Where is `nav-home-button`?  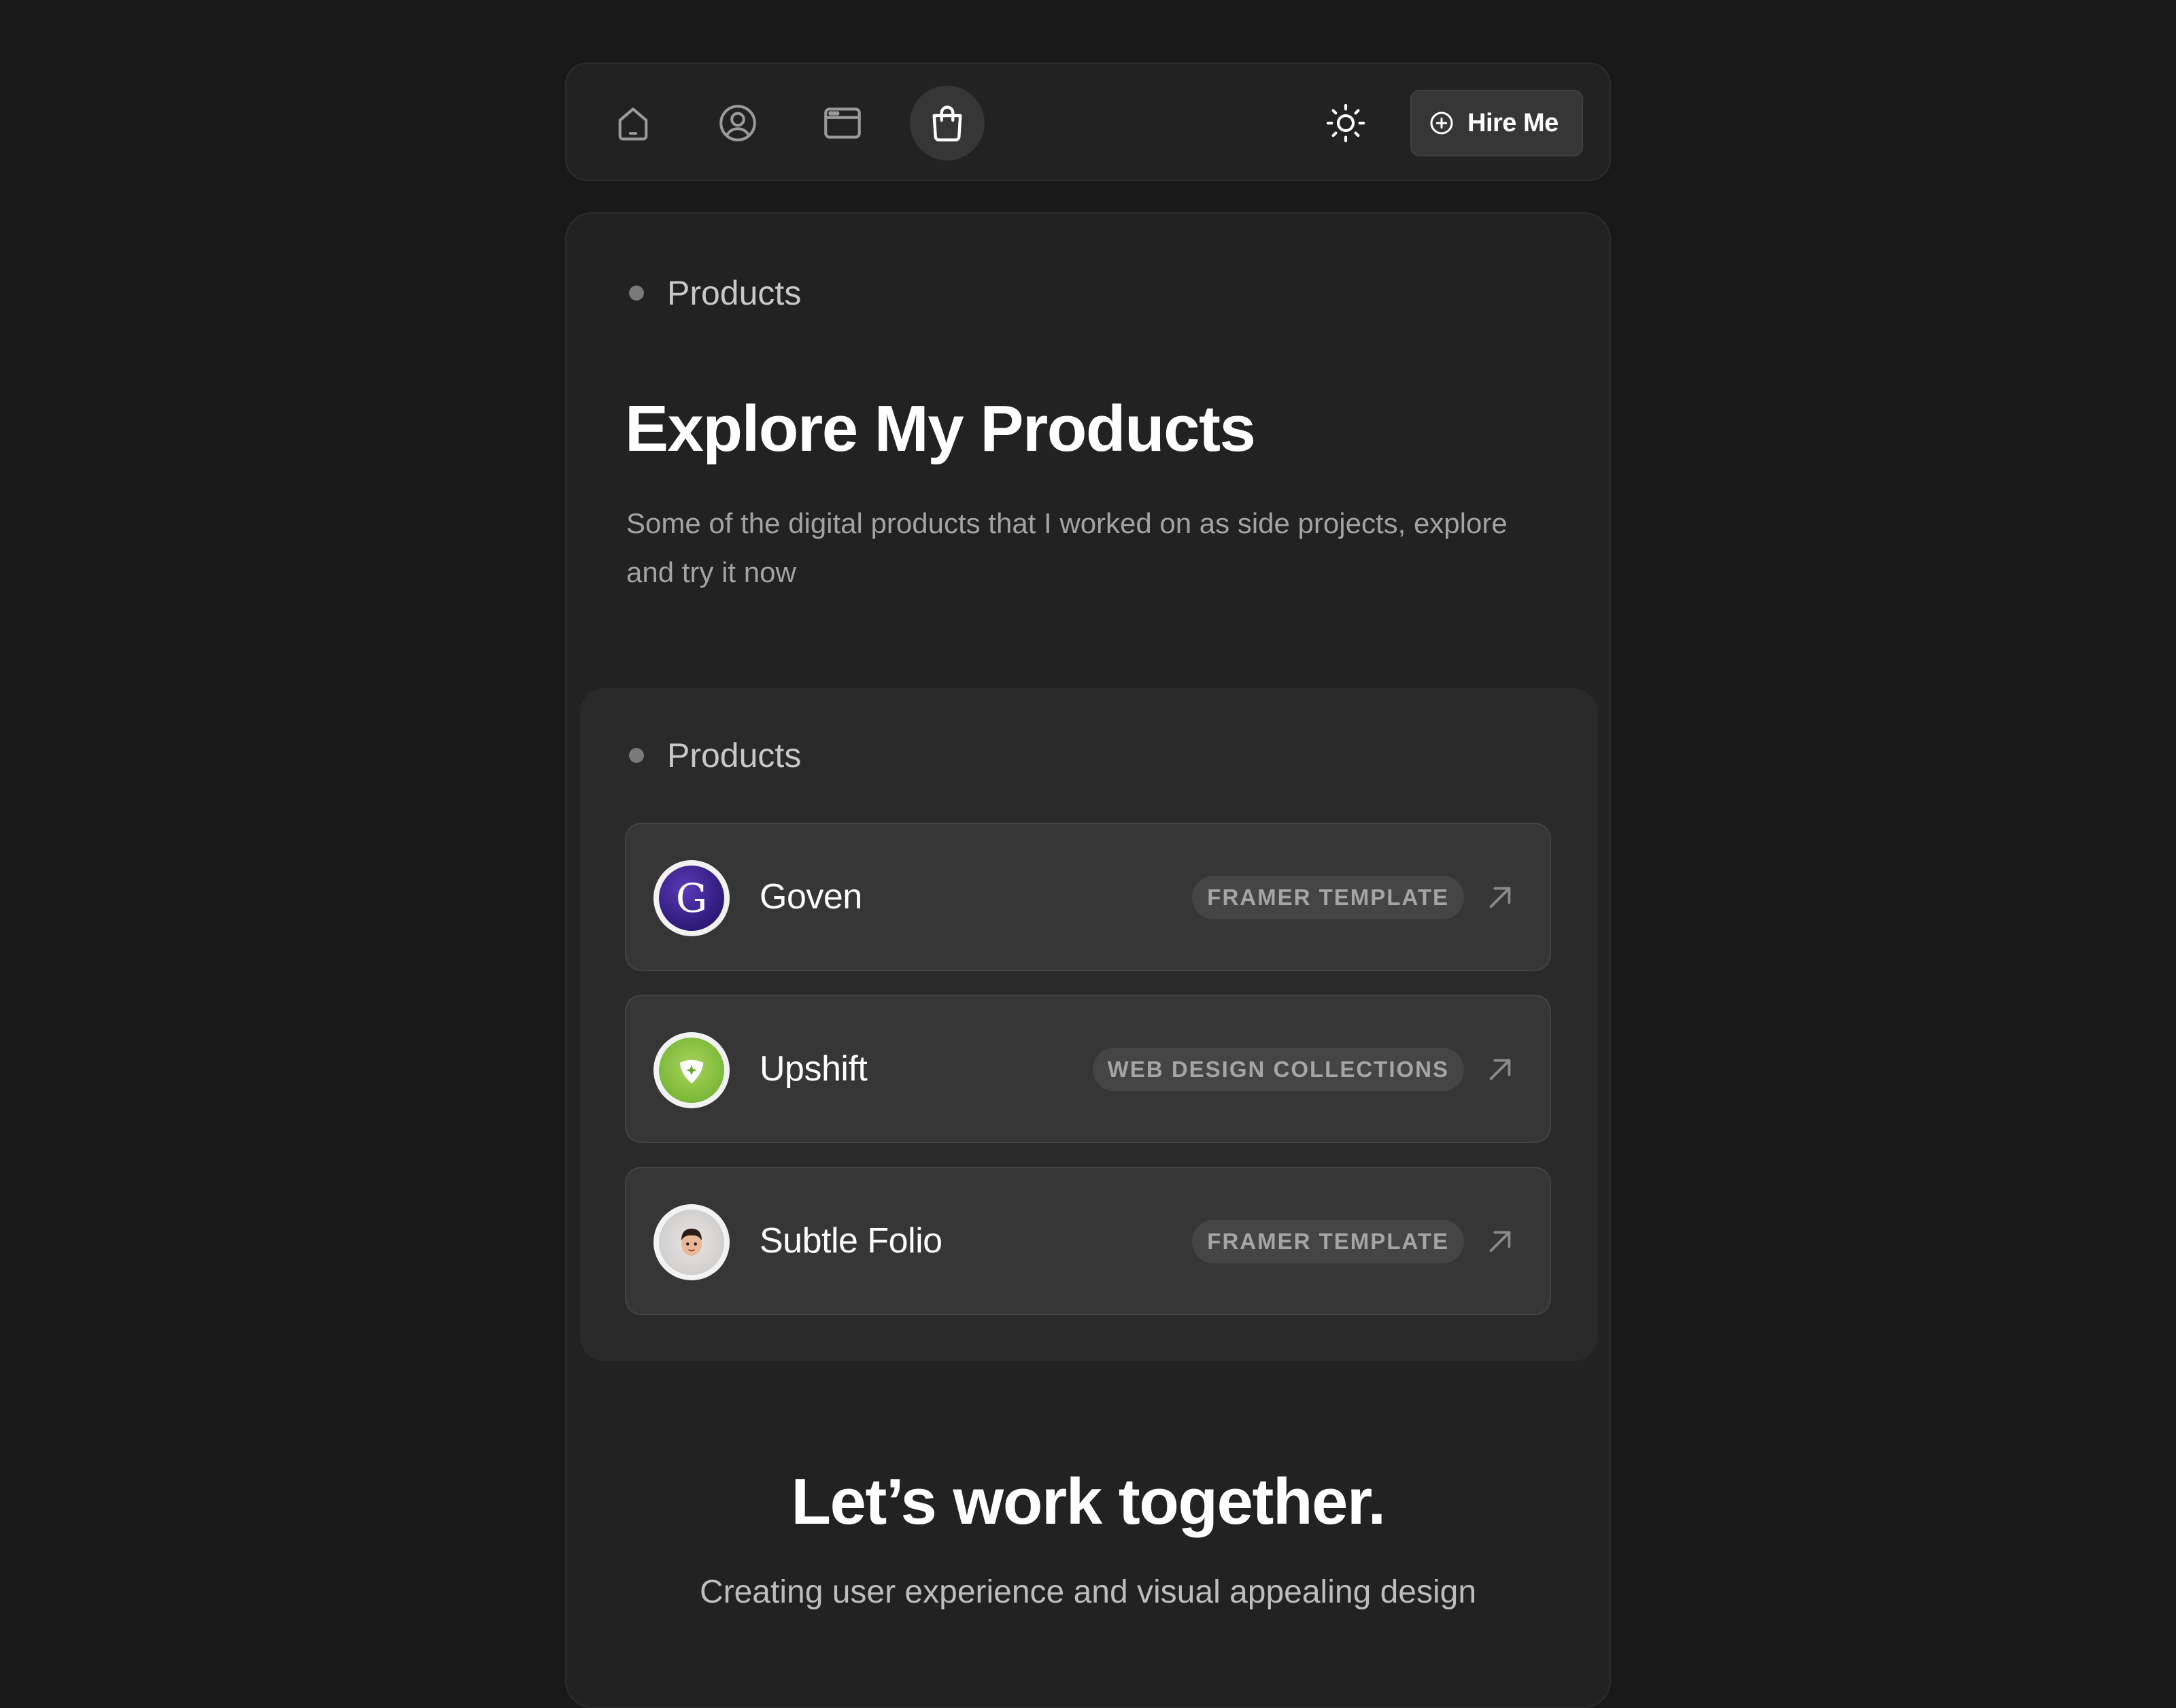
nav-home-button is located at coordinates (633, 123).